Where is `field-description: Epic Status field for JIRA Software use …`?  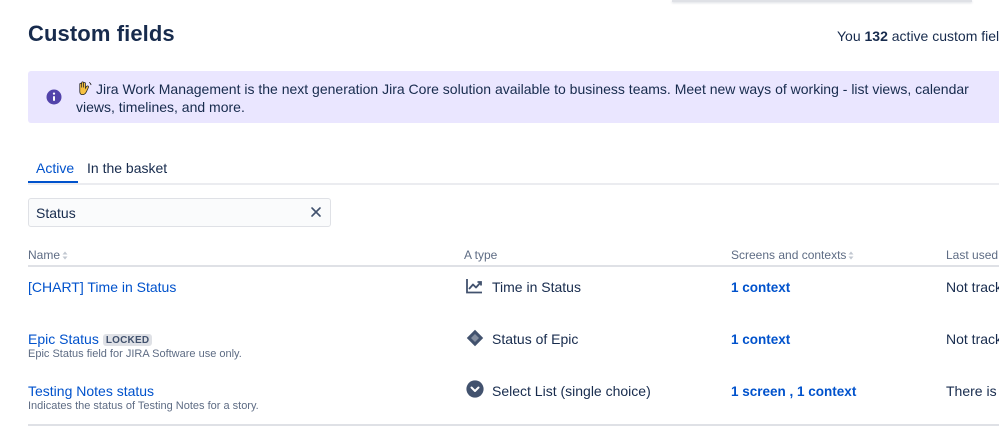 field-description: Epic Status field for JIRA Software use … is located at coordinates (135, 354).